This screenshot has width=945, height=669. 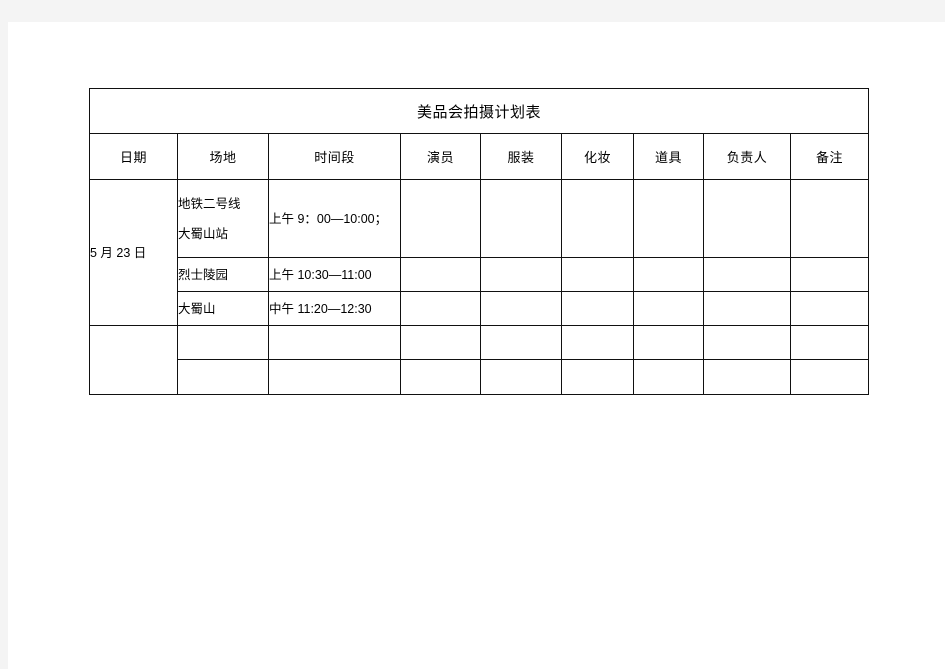 I want to click on cell-venue-line2: 大蜀山站, so click(x=203, y=233).